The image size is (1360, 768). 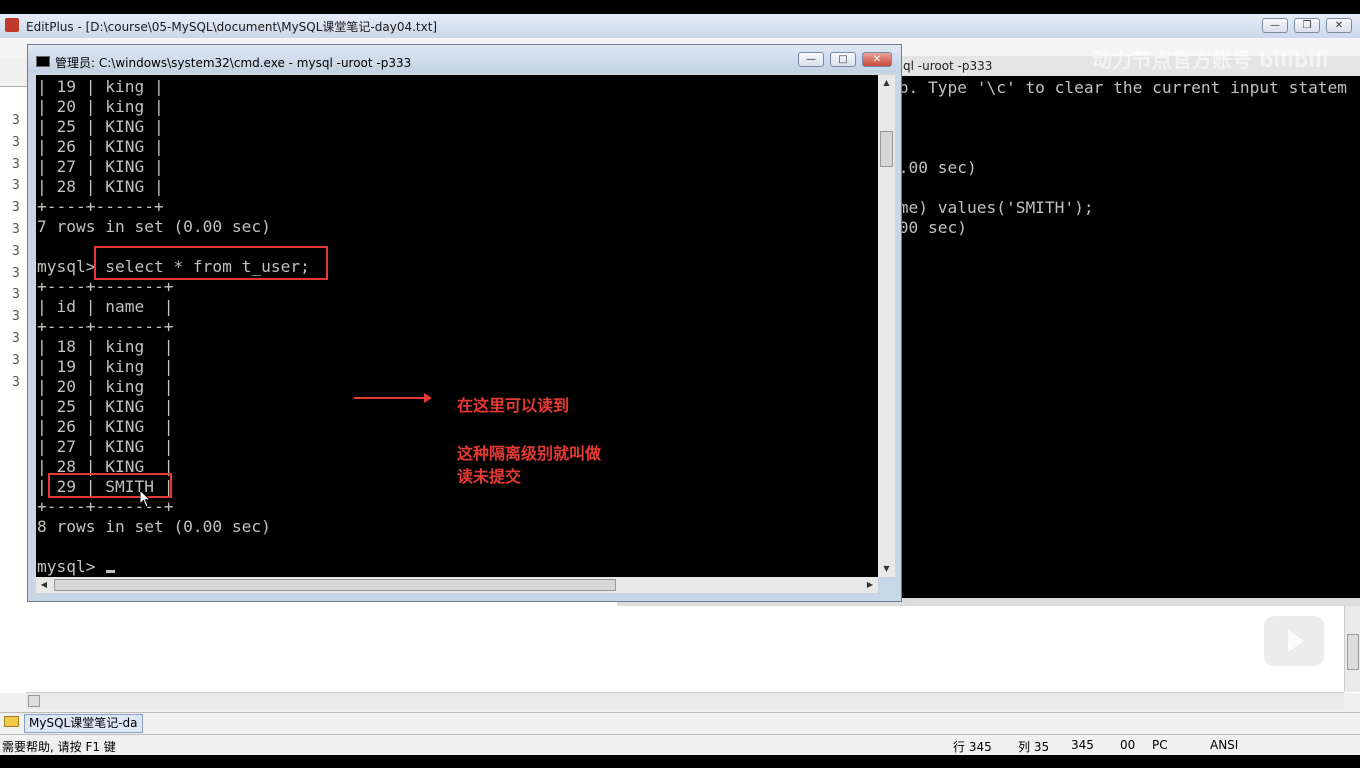 What do you see at coordinates (44, 585) in the screenshot?
I see `scroll-left-arrow-icon: ◀` at bounding box center [44, 585].